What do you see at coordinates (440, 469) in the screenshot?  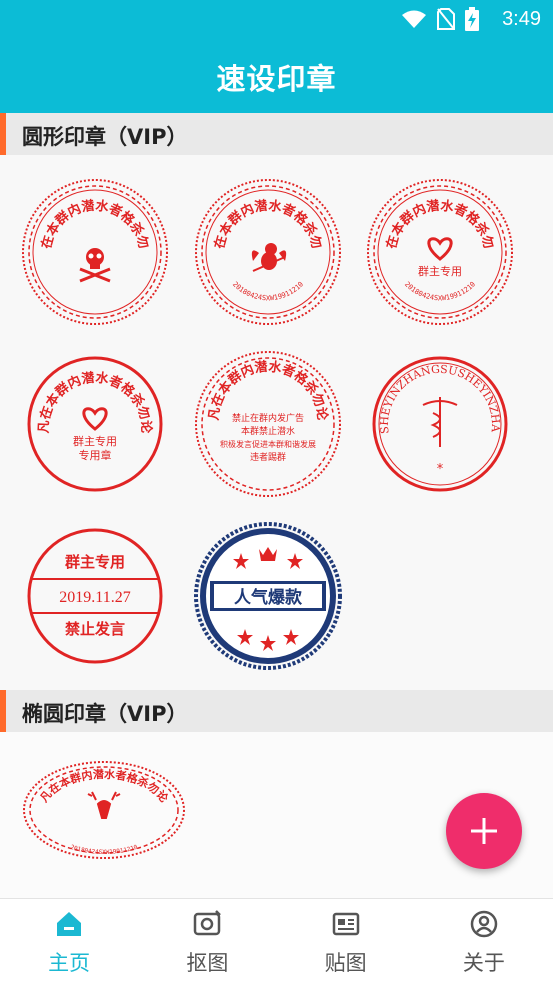 I see `stamp-star: *` at bounding box center [440, 469].